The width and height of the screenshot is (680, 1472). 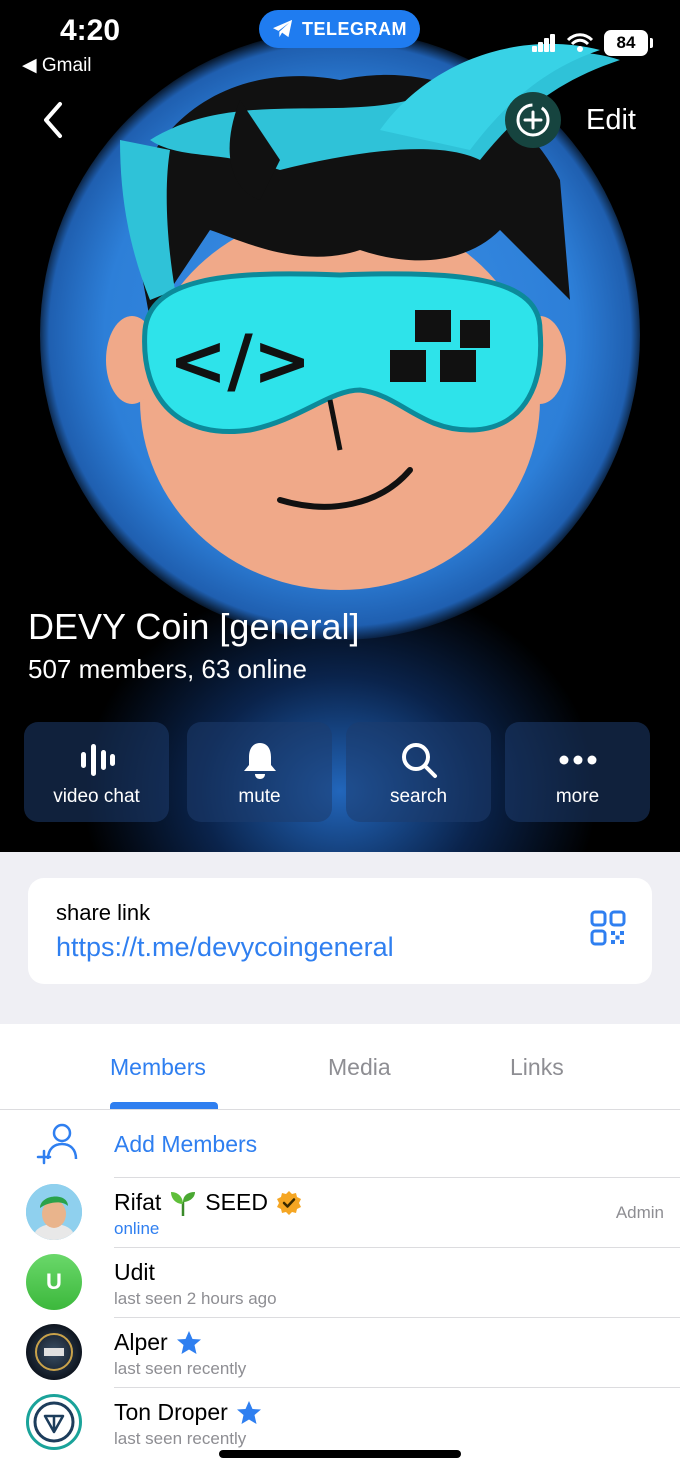 What do you see at coordinates (57, 1144) in the screenshot?
I see `add-user-icon` at bounding box center [57, 1144].